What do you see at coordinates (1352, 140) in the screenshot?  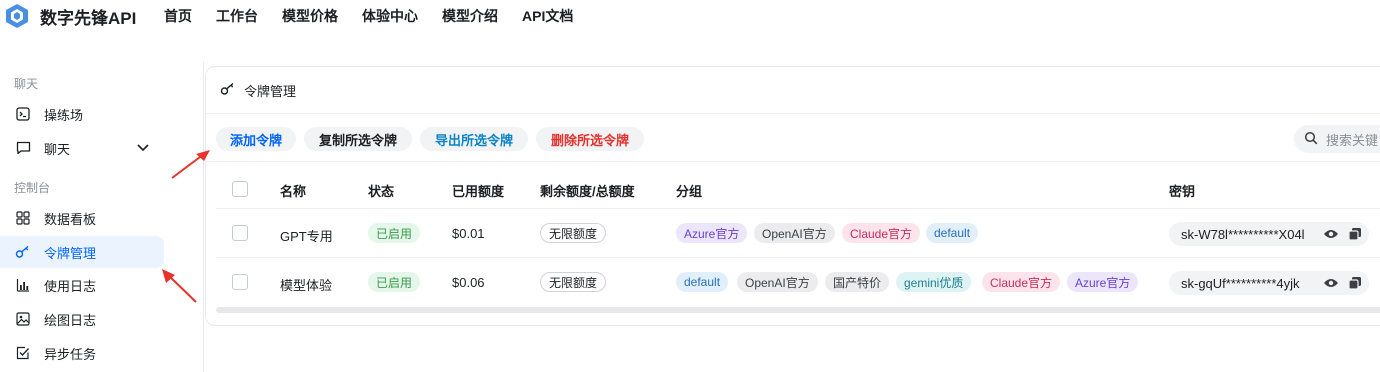 I see `search-placeholder: 搜索关键` at bounding box center [1352, 140].